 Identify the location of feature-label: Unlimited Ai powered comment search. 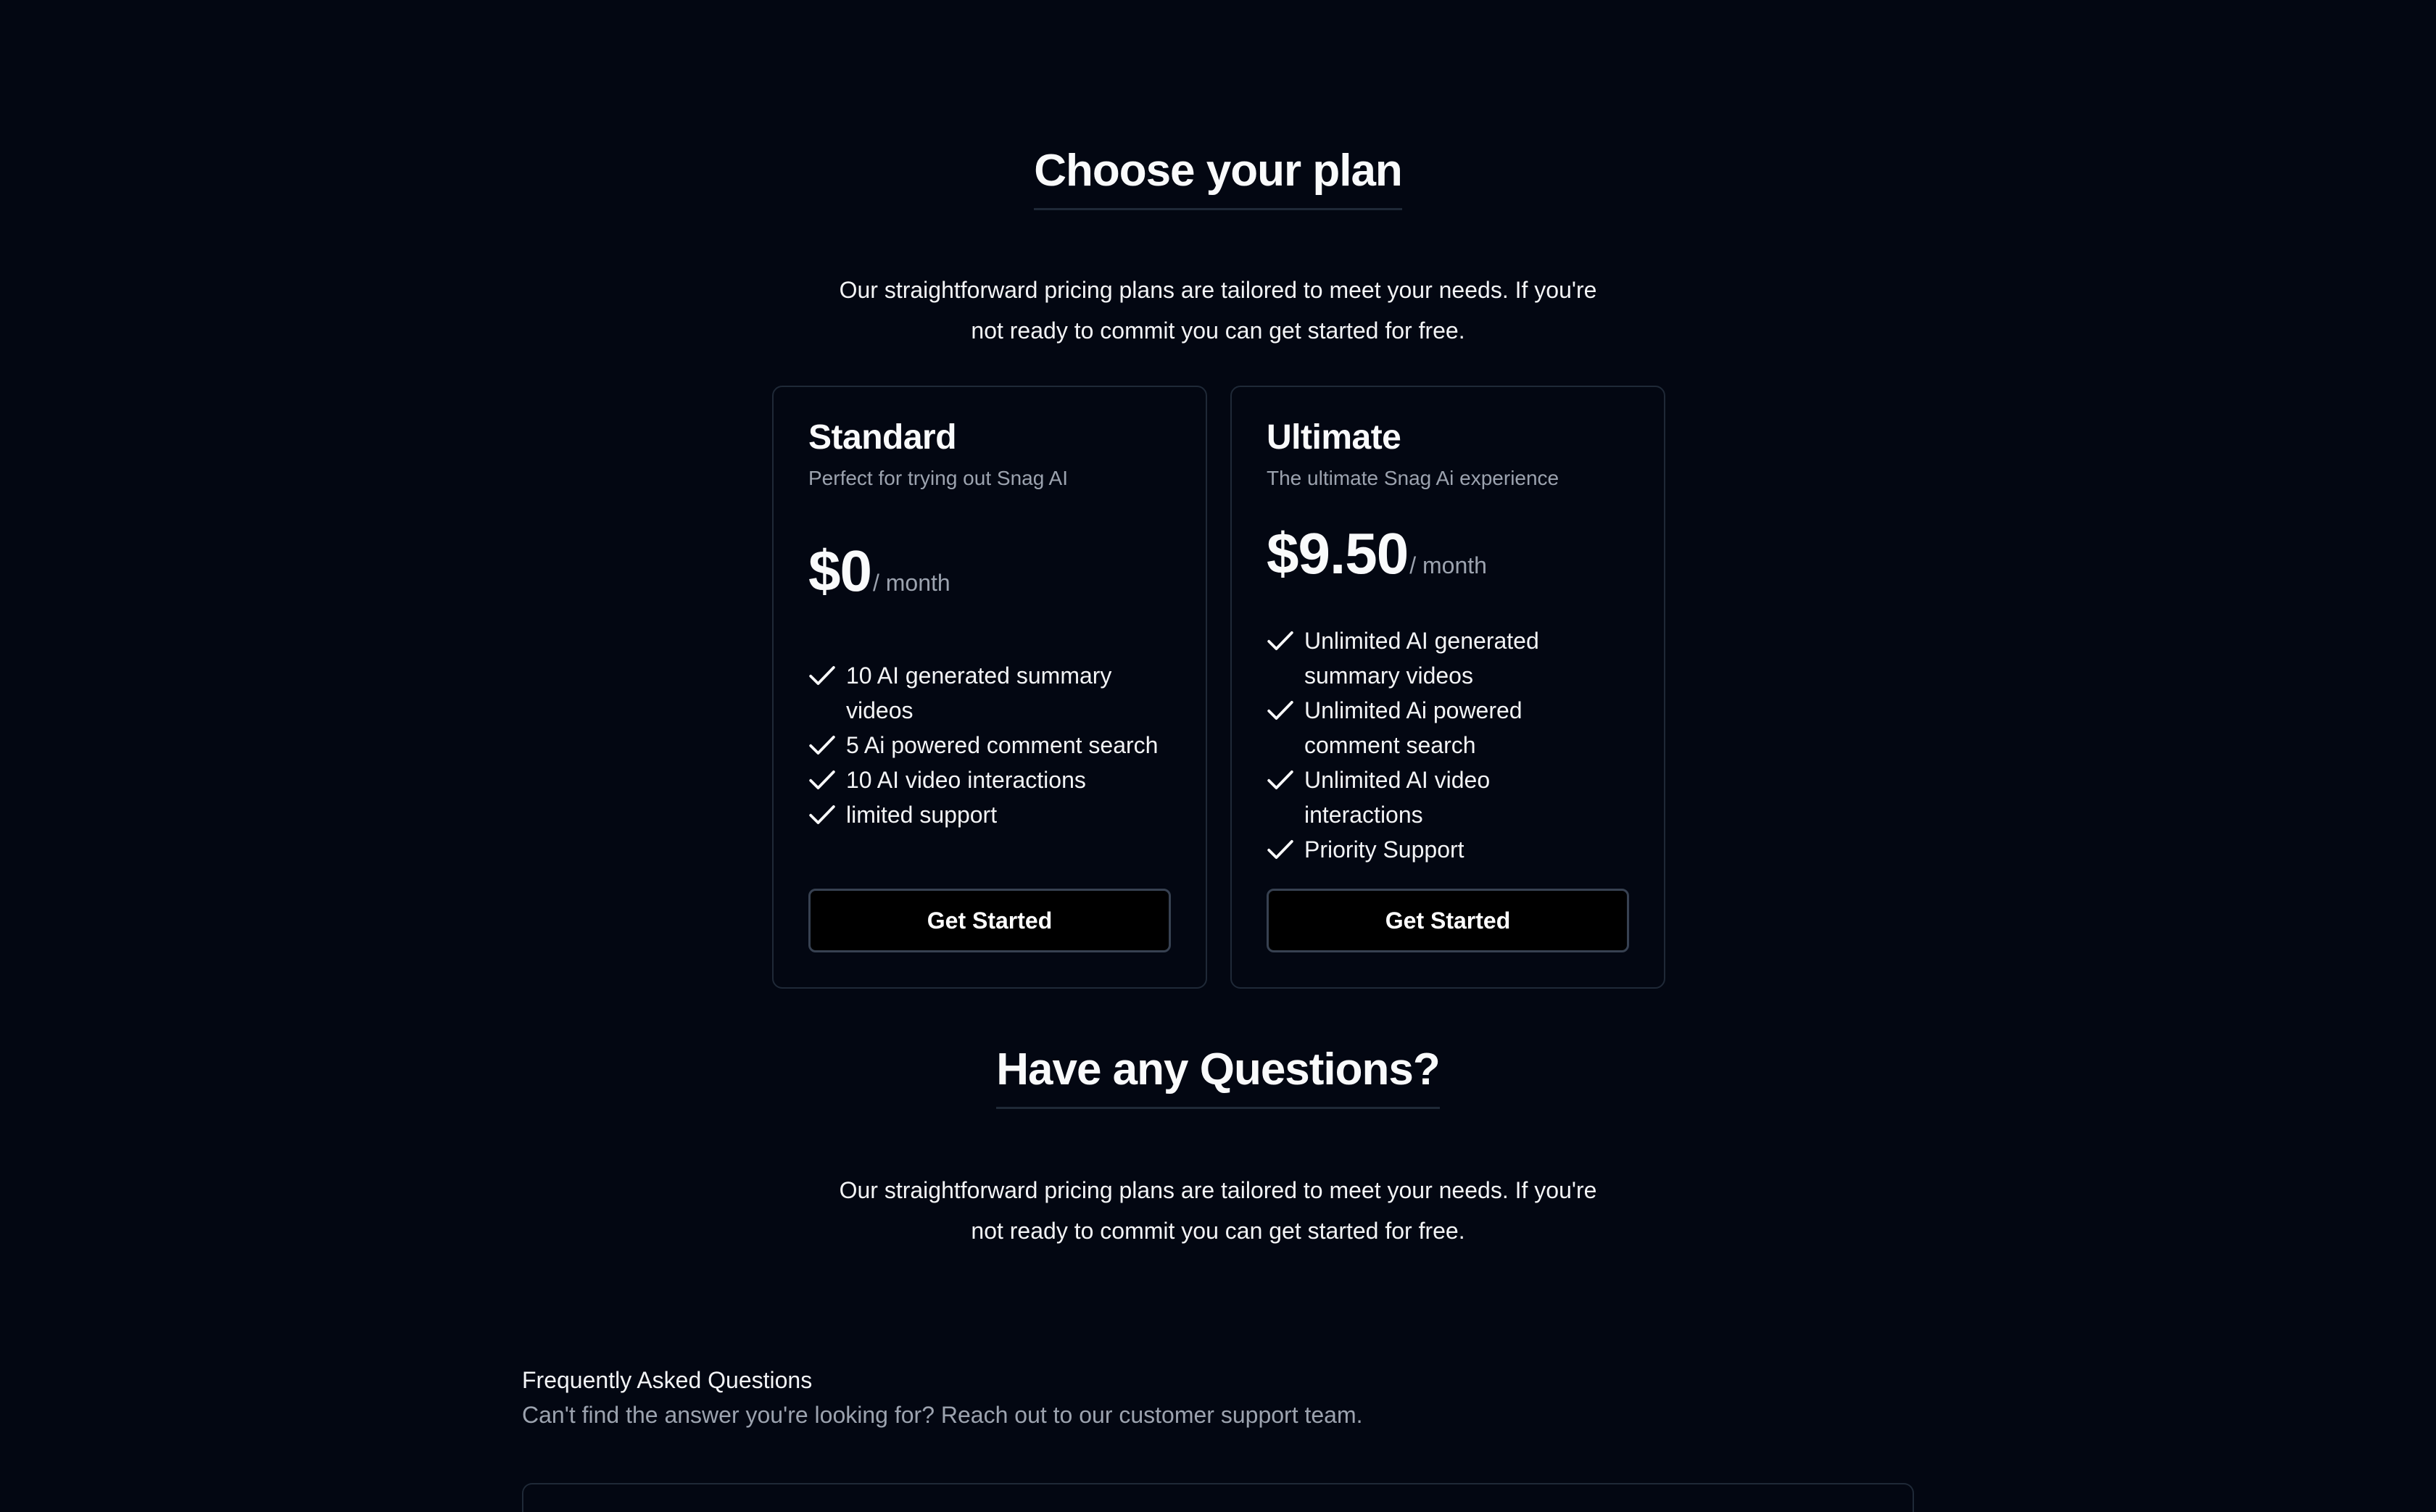
(1413, 727).